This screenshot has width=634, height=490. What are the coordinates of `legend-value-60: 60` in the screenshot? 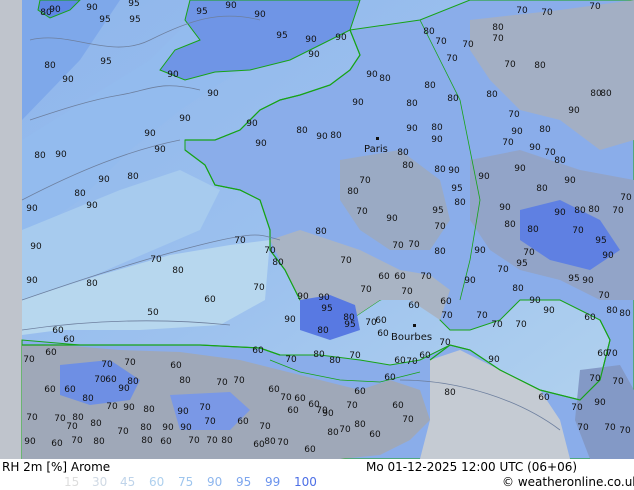 It's located at (157, 482).